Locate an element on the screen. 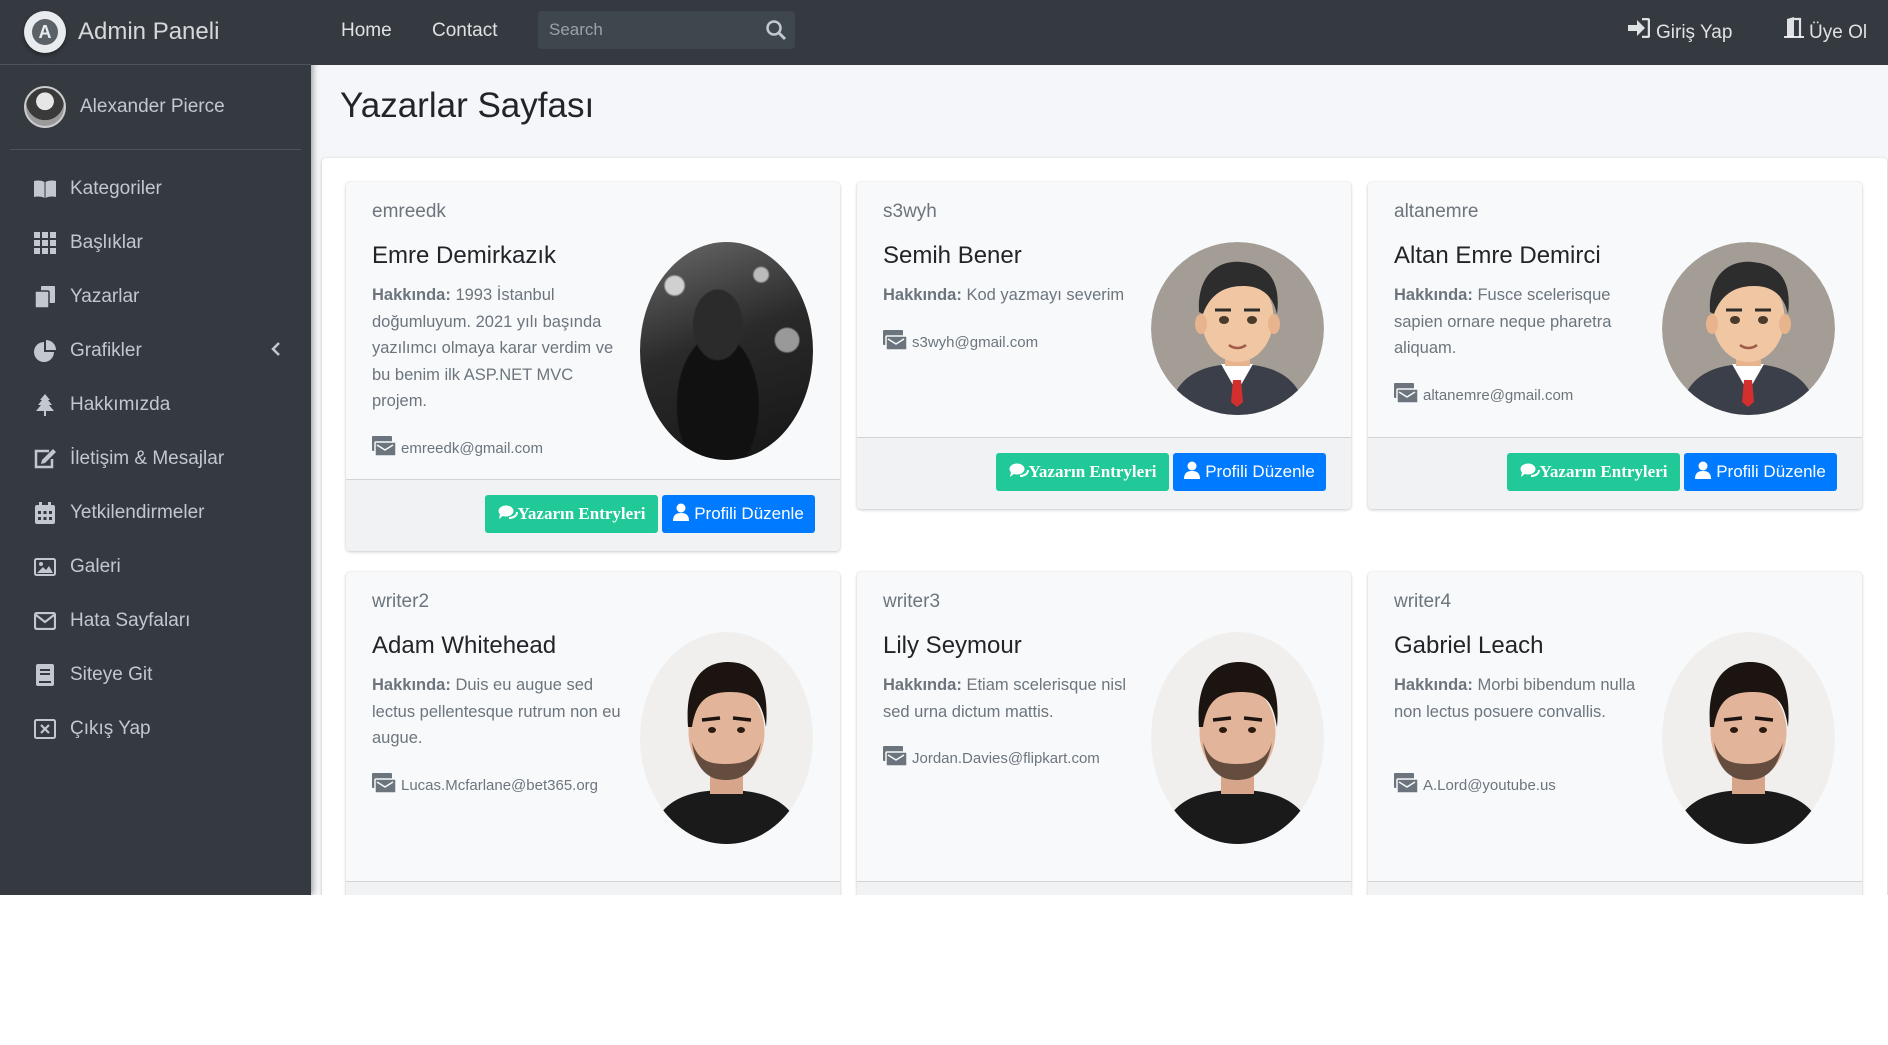 The image size is (1888, 1045). user-panel: Alexander Pierce is located at coordinates (155, 107).